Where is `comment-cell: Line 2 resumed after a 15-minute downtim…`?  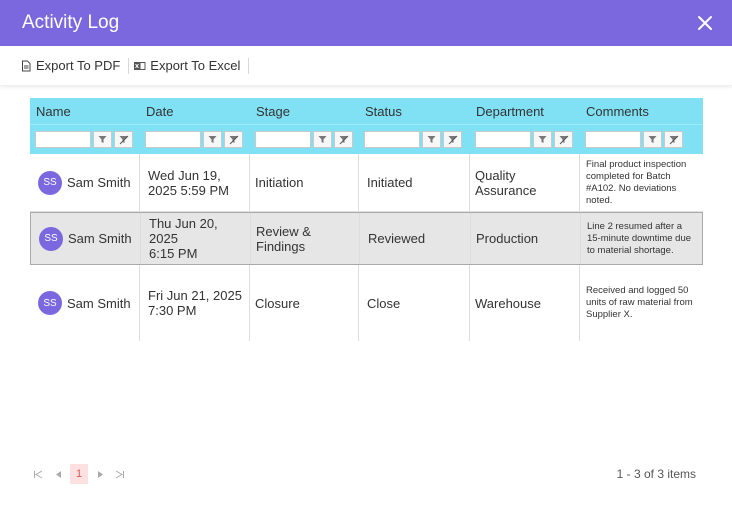 comment-cell: Line 2 resumed after a 15-minute downtim… is located at coordinates (639, 238).